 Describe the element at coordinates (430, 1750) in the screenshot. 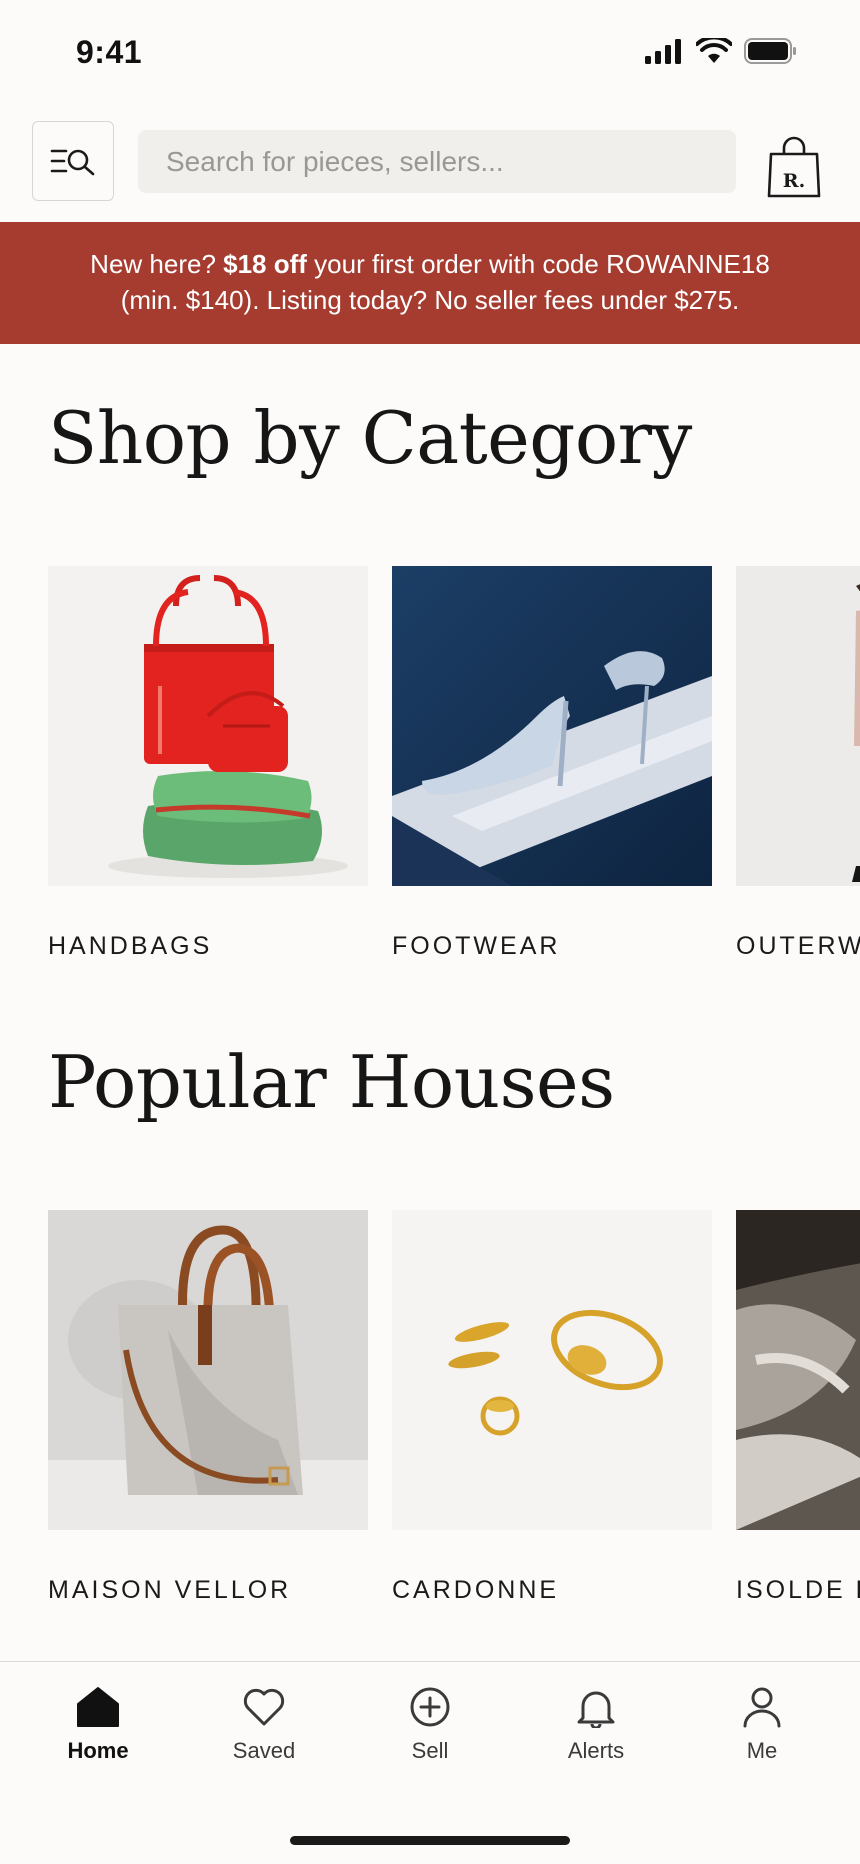

I see `tab-label: Sell` at that location.